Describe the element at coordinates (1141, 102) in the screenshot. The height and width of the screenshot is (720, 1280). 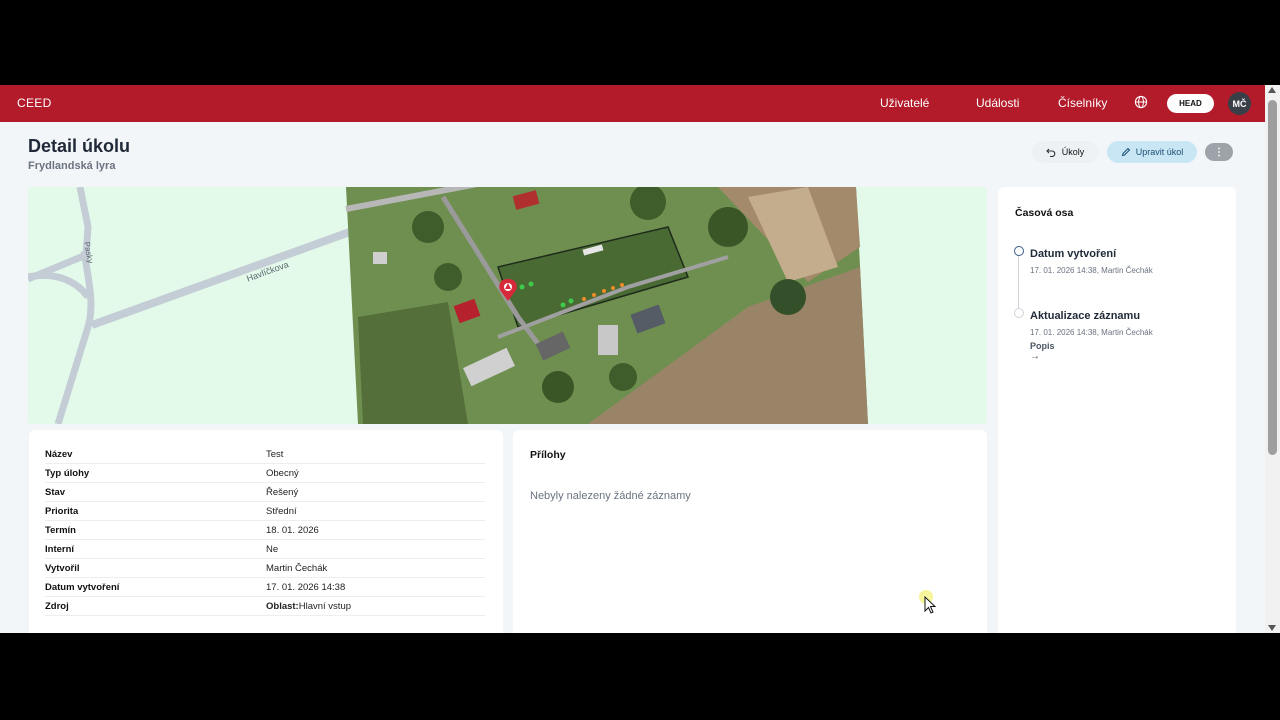
I see `globe-icon` at that location.